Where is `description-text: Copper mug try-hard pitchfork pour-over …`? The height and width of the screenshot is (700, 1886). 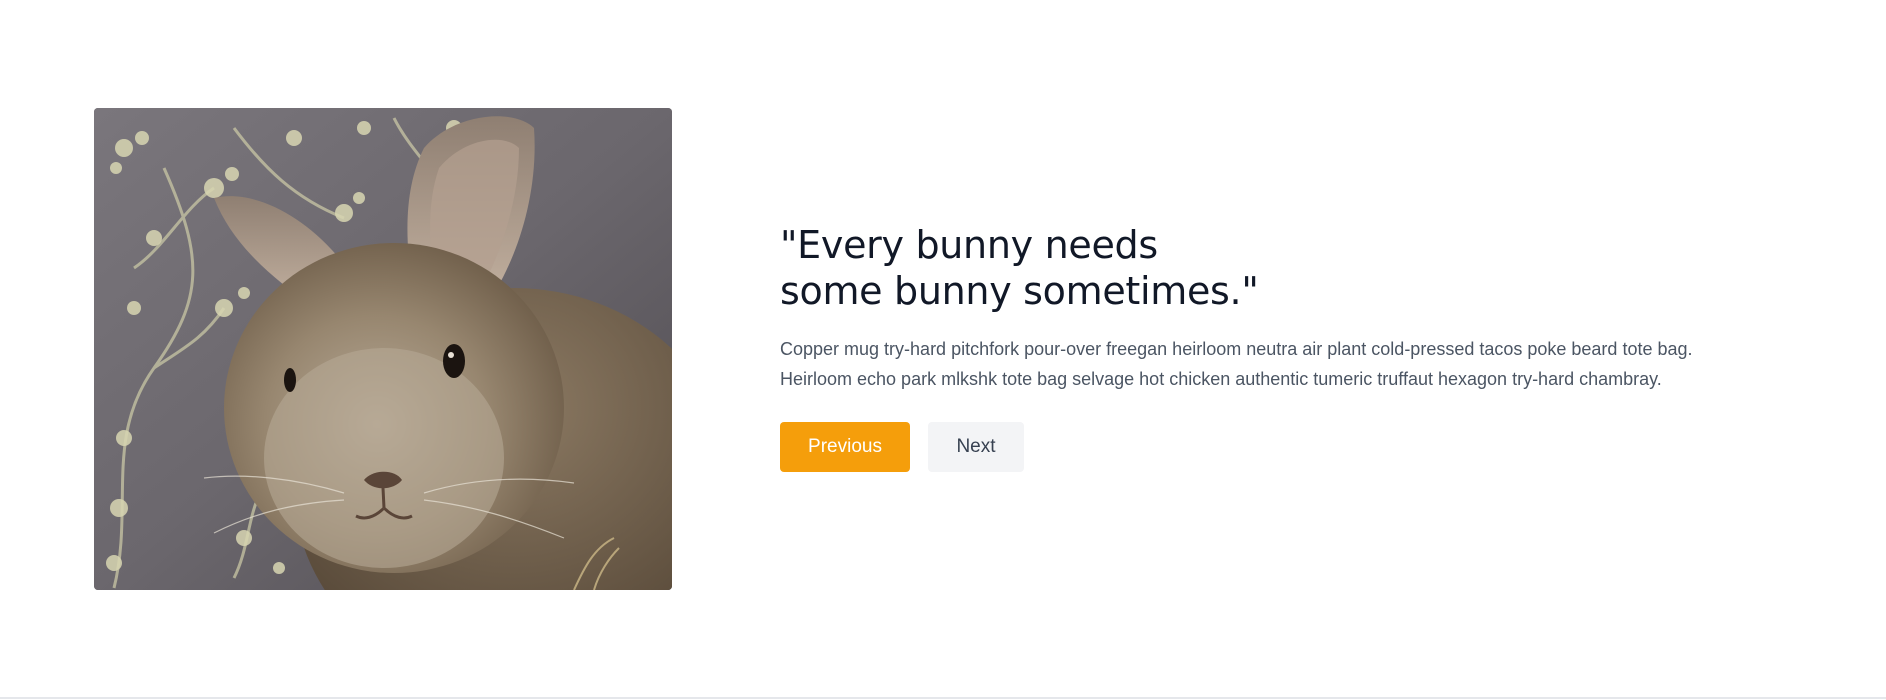 description-text: Copper mug try-hard pitchfork pour-over … is located at coordinates (1236, 364).